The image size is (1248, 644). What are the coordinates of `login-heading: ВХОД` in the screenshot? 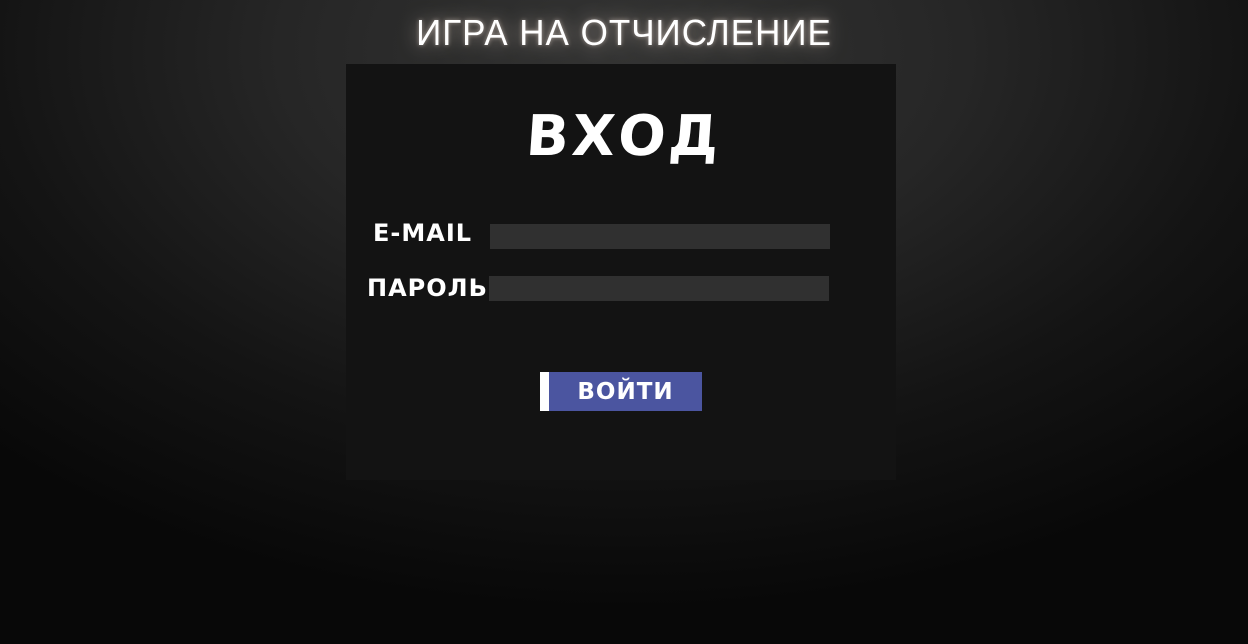 It's located at (624, 136).